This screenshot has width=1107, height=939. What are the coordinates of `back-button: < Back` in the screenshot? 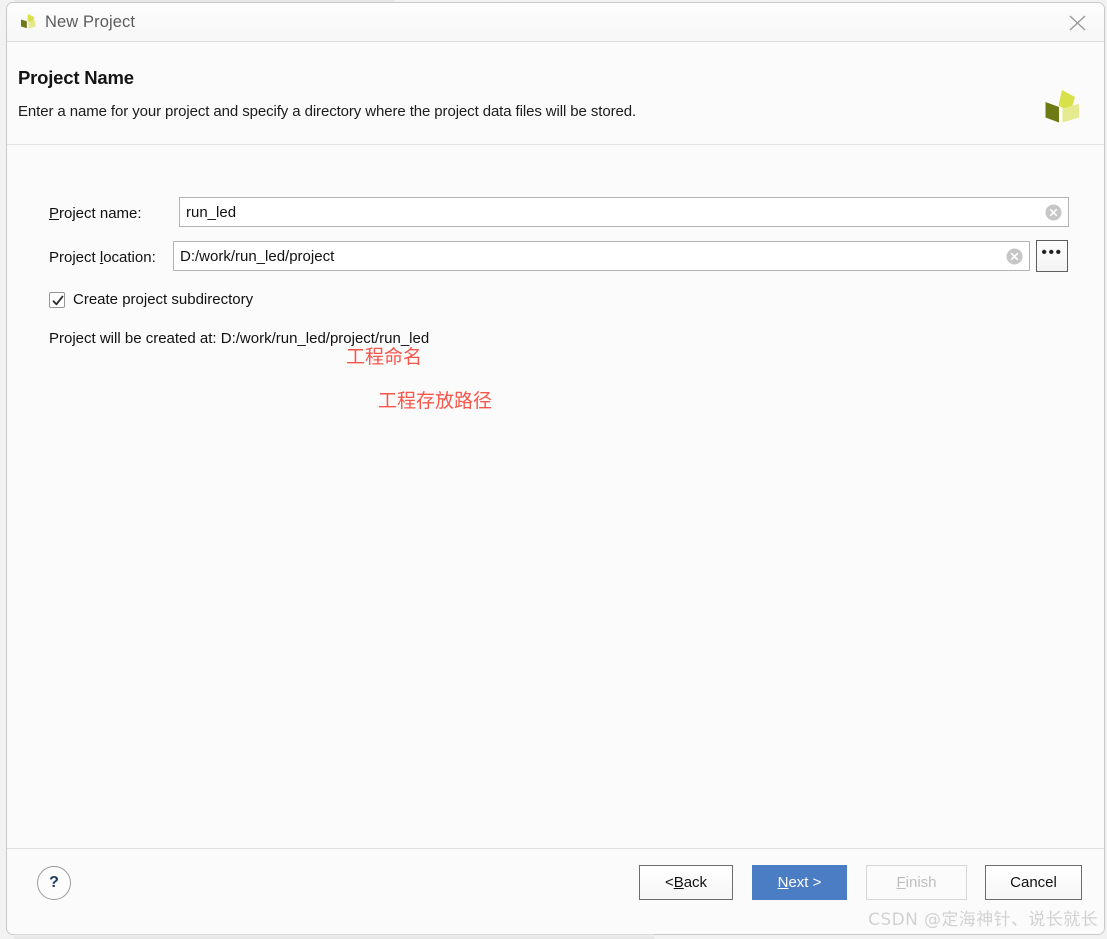 It's located at (686, 882).